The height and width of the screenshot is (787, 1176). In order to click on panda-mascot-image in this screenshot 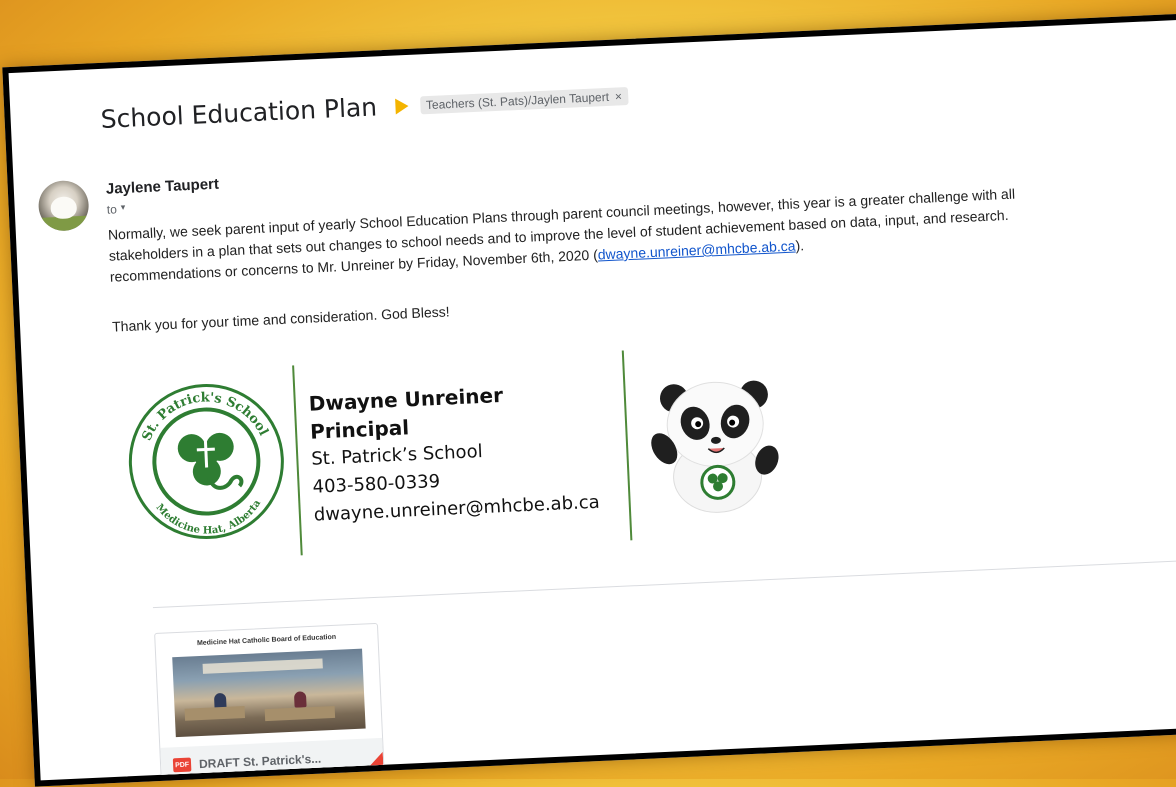, I will do `click(715, 446)`.